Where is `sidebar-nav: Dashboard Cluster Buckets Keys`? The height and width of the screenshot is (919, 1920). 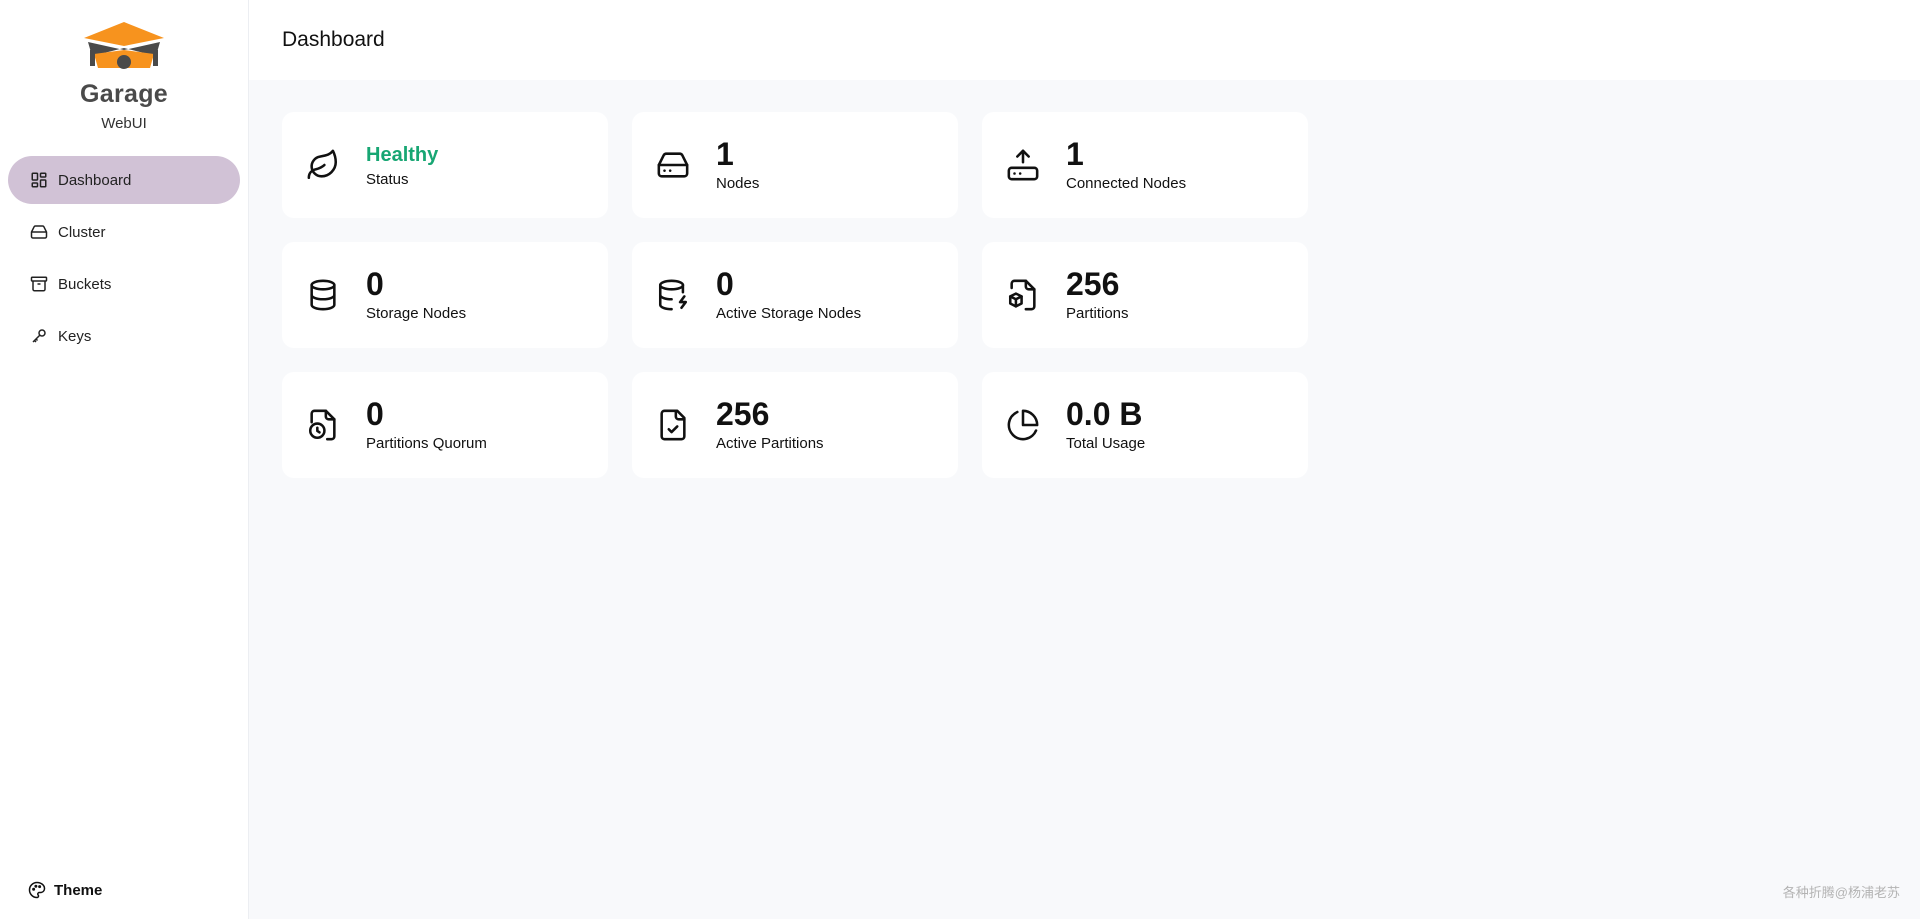 sidebar-nav: Dashboard Cluster Buckets Keys is located at coordinates (124, 258).